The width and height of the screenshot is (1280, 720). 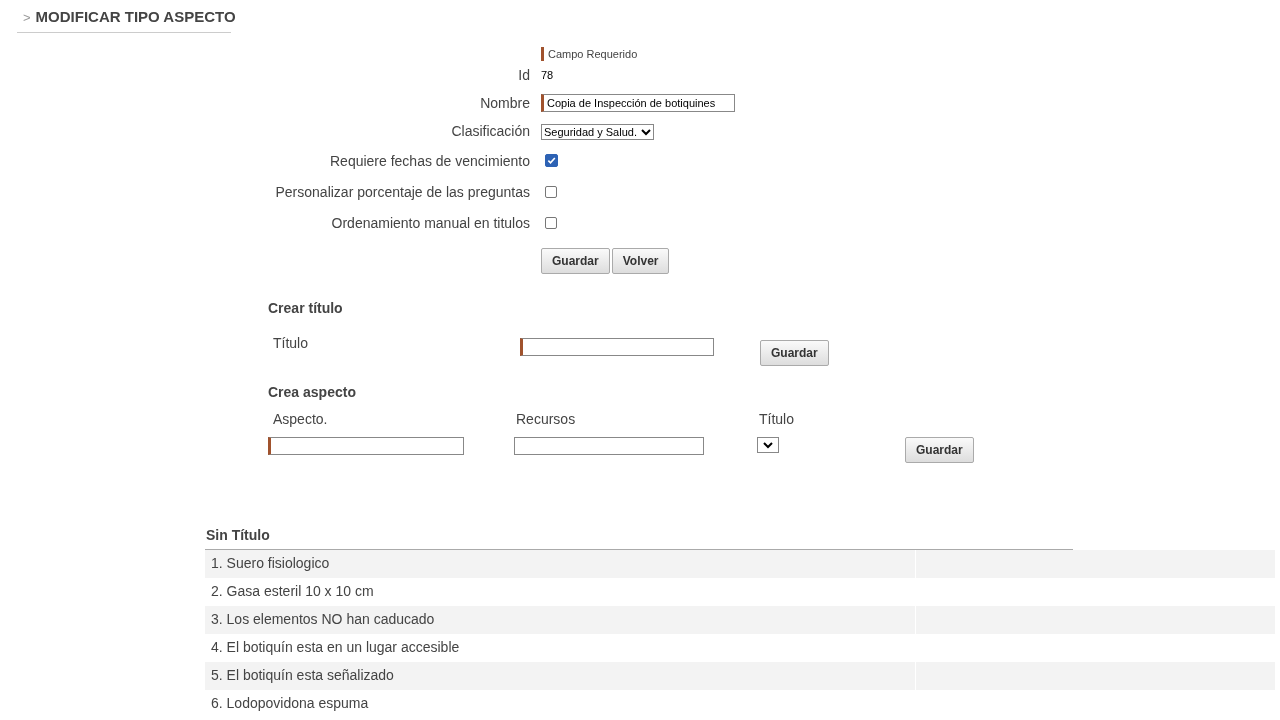 What do you see at coordinates (430, 161) in the screenshot?
I see `checkbox-label: Requiere fechas de vencimiento` at bounding box center [430, 161].